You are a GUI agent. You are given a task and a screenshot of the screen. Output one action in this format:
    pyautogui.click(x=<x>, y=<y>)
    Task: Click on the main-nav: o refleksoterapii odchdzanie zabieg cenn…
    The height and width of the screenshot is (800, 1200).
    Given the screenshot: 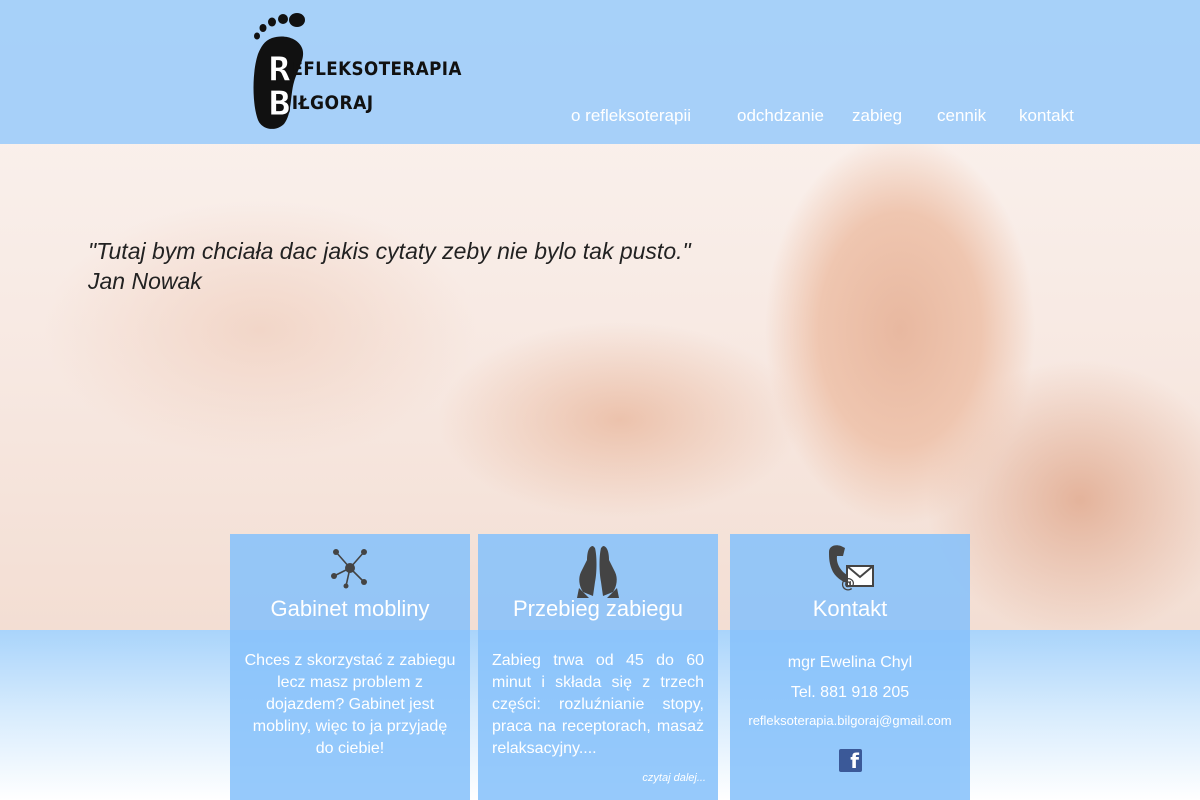 What is the action you would take?
    pyautogui.click(x=600, y=118)
    